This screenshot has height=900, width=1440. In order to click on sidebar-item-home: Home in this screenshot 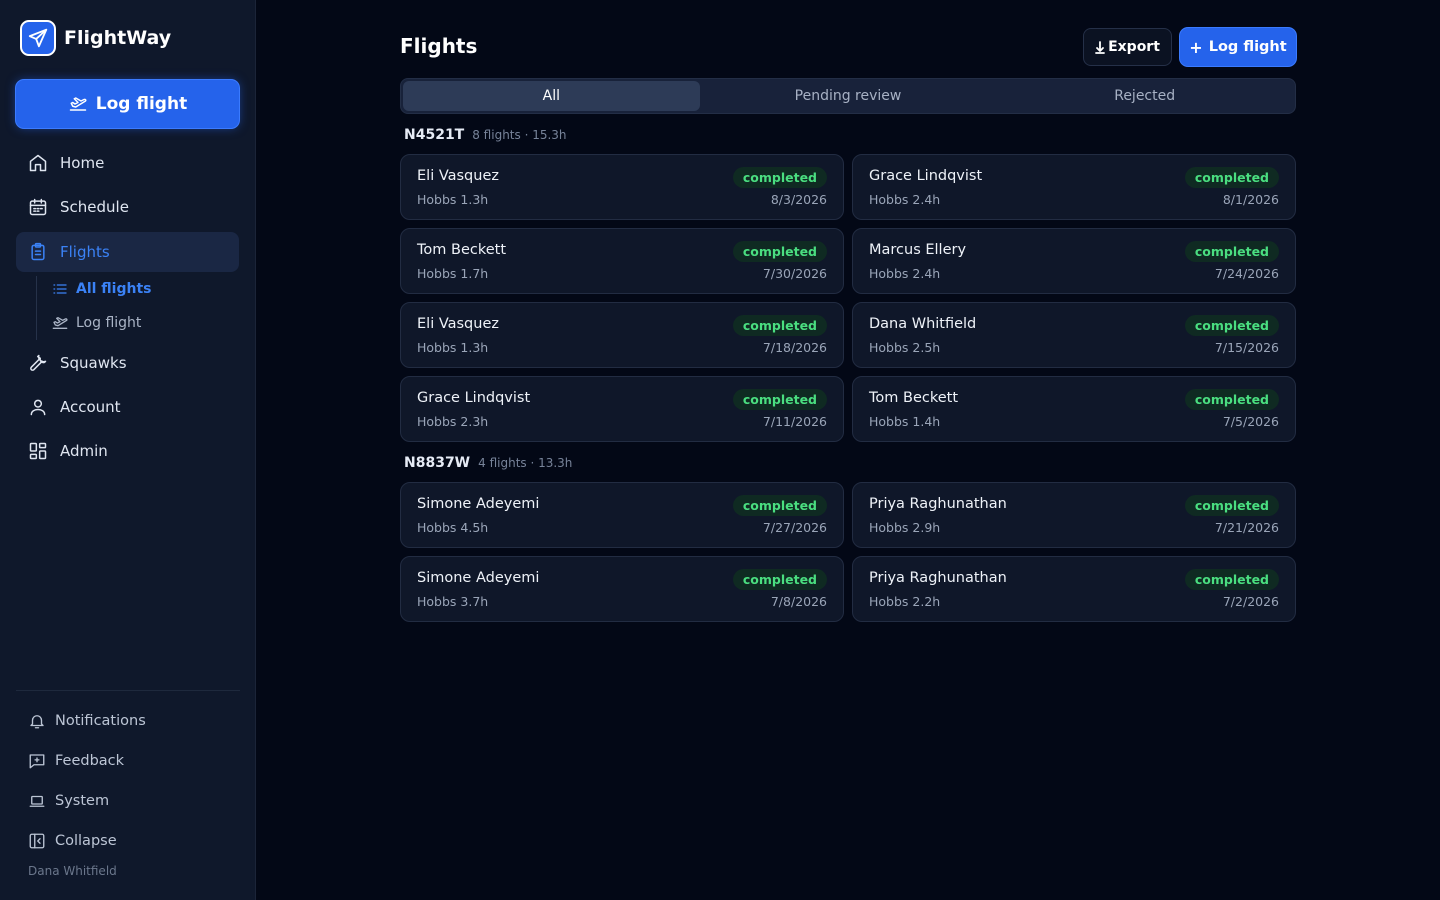, I will do `click(127, 163)`.